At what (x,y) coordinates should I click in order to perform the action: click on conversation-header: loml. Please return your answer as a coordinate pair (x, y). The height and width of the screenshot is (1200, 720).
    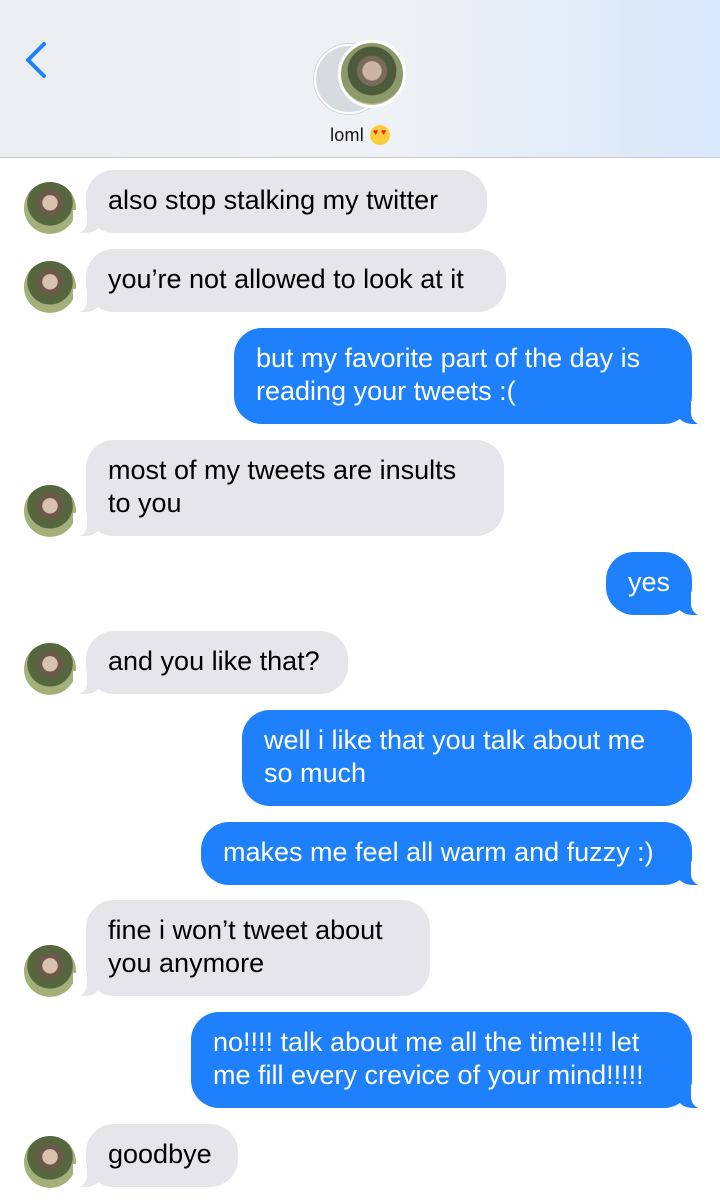
    Looking at the image, I should click on (360, 79).